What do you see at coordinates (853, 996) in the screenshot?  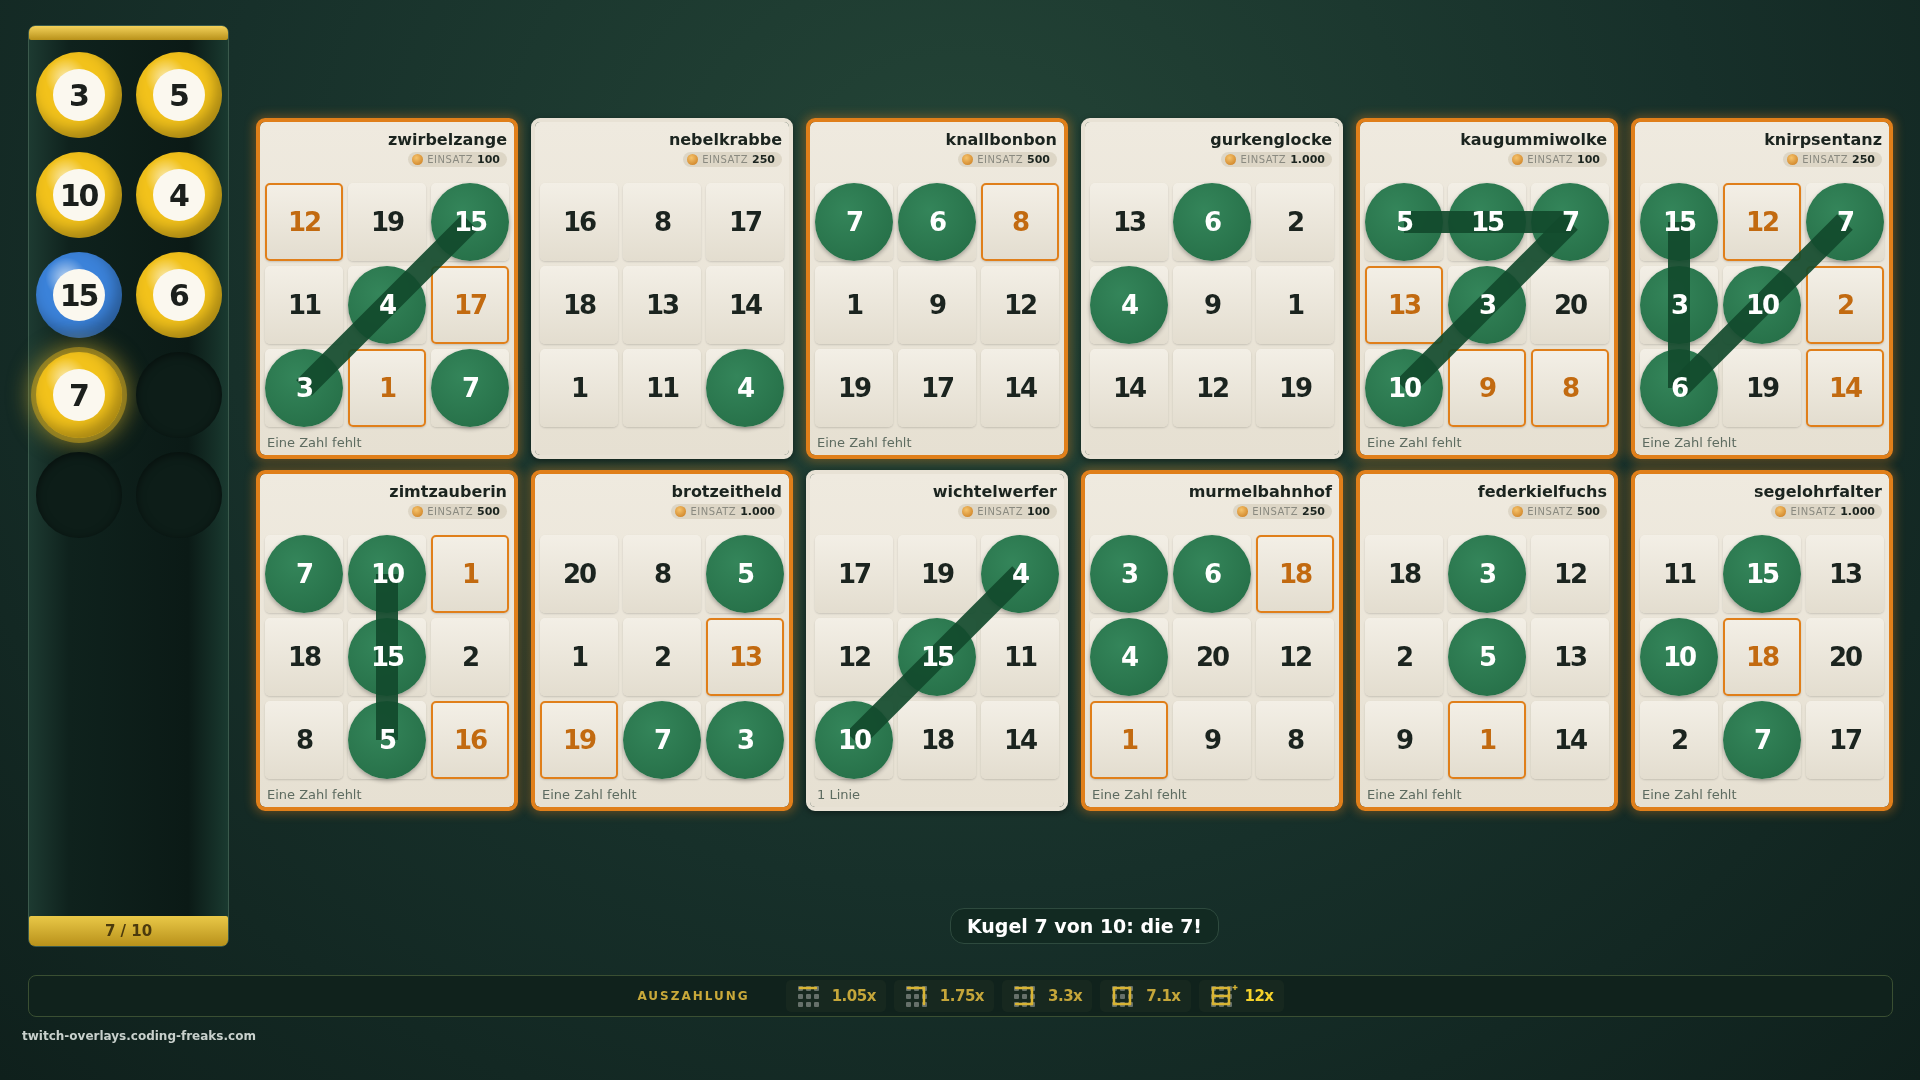 I see `multiplier: 1.05x` at bounding box center [853, 996].